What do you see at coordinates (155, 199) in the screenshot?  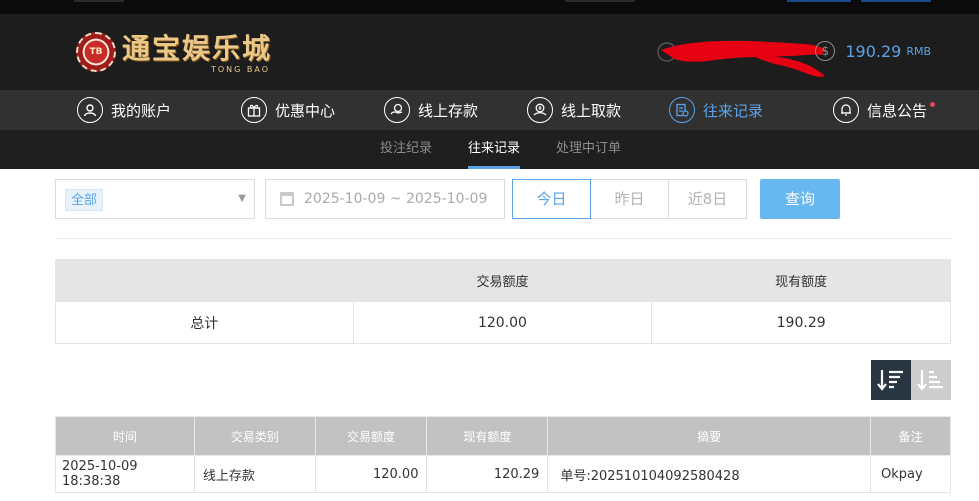 I see `transaction-type-select: 全部 ▼` at bounding box center [155, 199].